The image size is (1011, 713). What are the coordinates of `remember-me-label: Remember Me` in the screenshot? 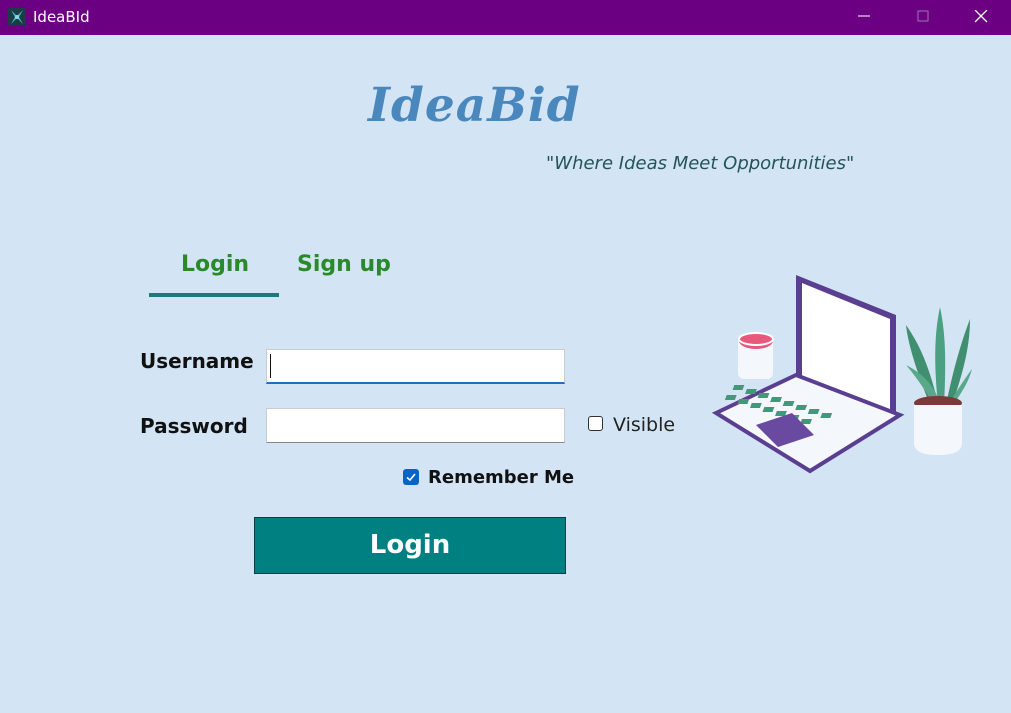 It's located at (501, 477).